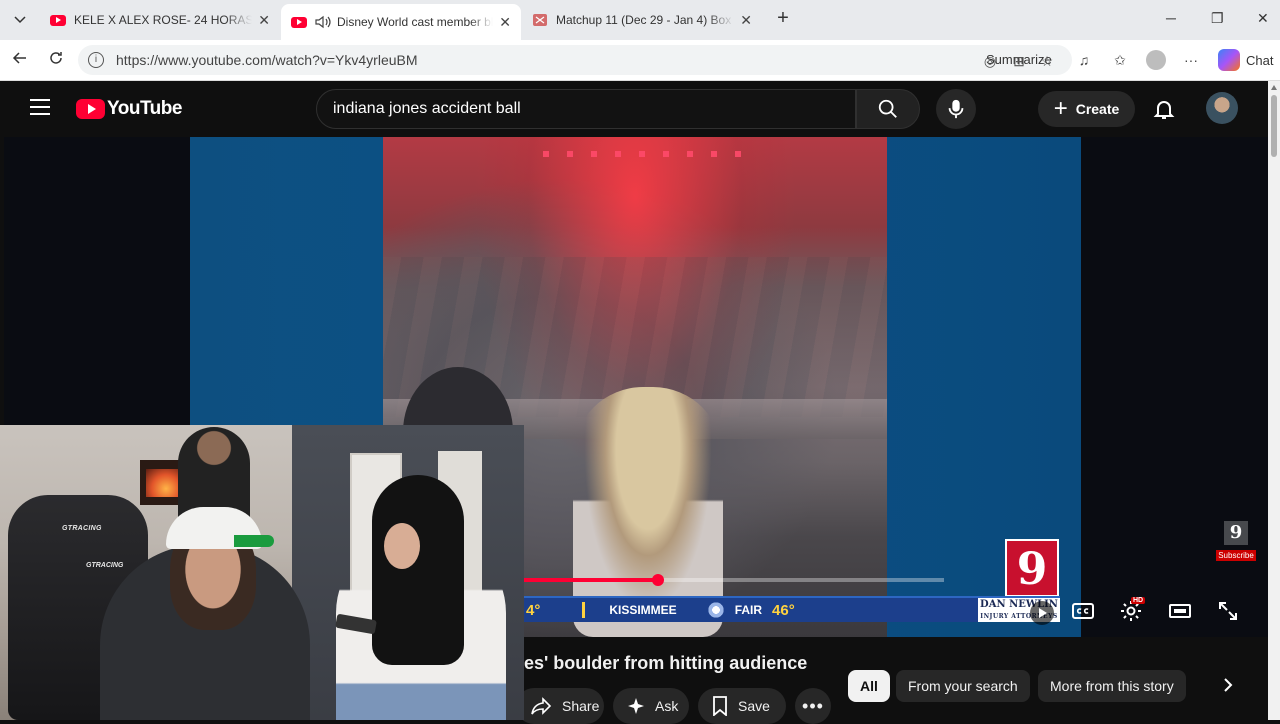 Image resolution: width=1280 pixels, height=724 pixels. I want to click on back-arrow-icon, so click(19, 58).